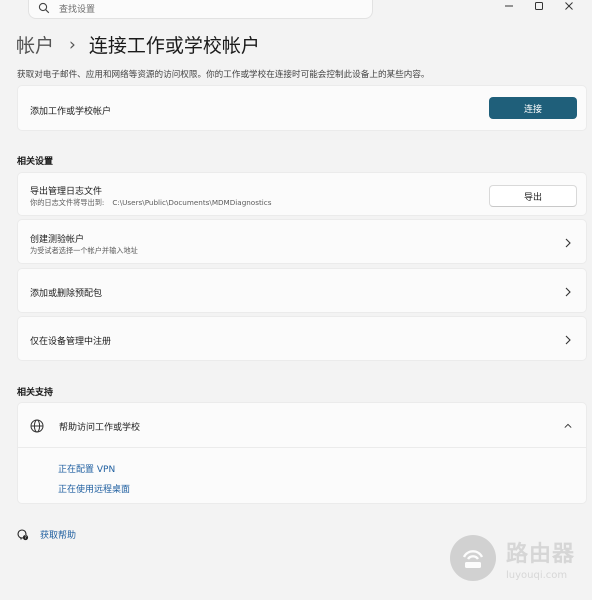  I want to click on search-icon, so click(44, 8).